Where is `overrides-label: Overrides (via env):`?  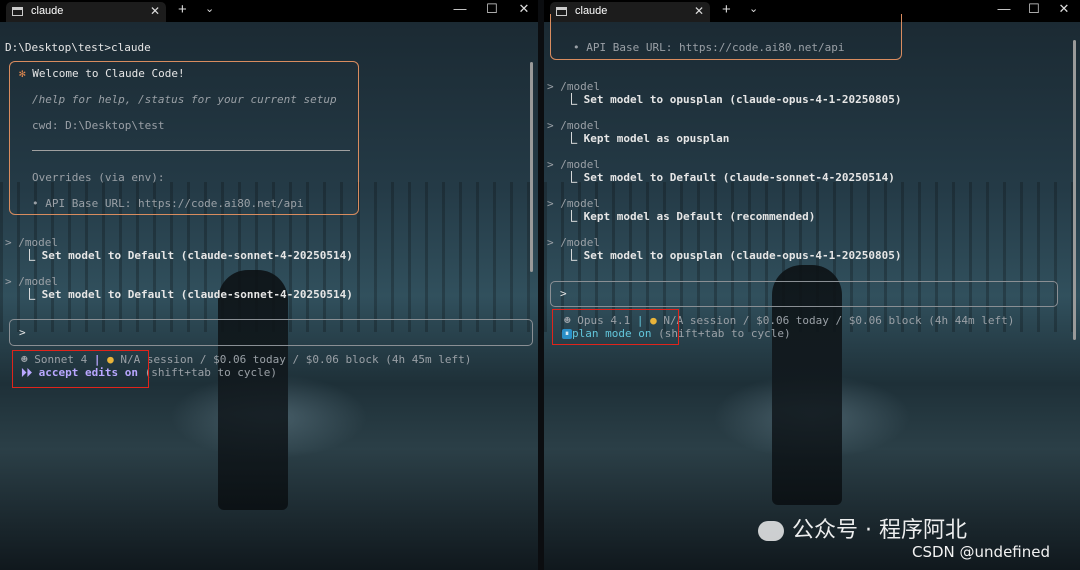 overrides-label: Overrides (via env): is located at coordinates (98, 177).